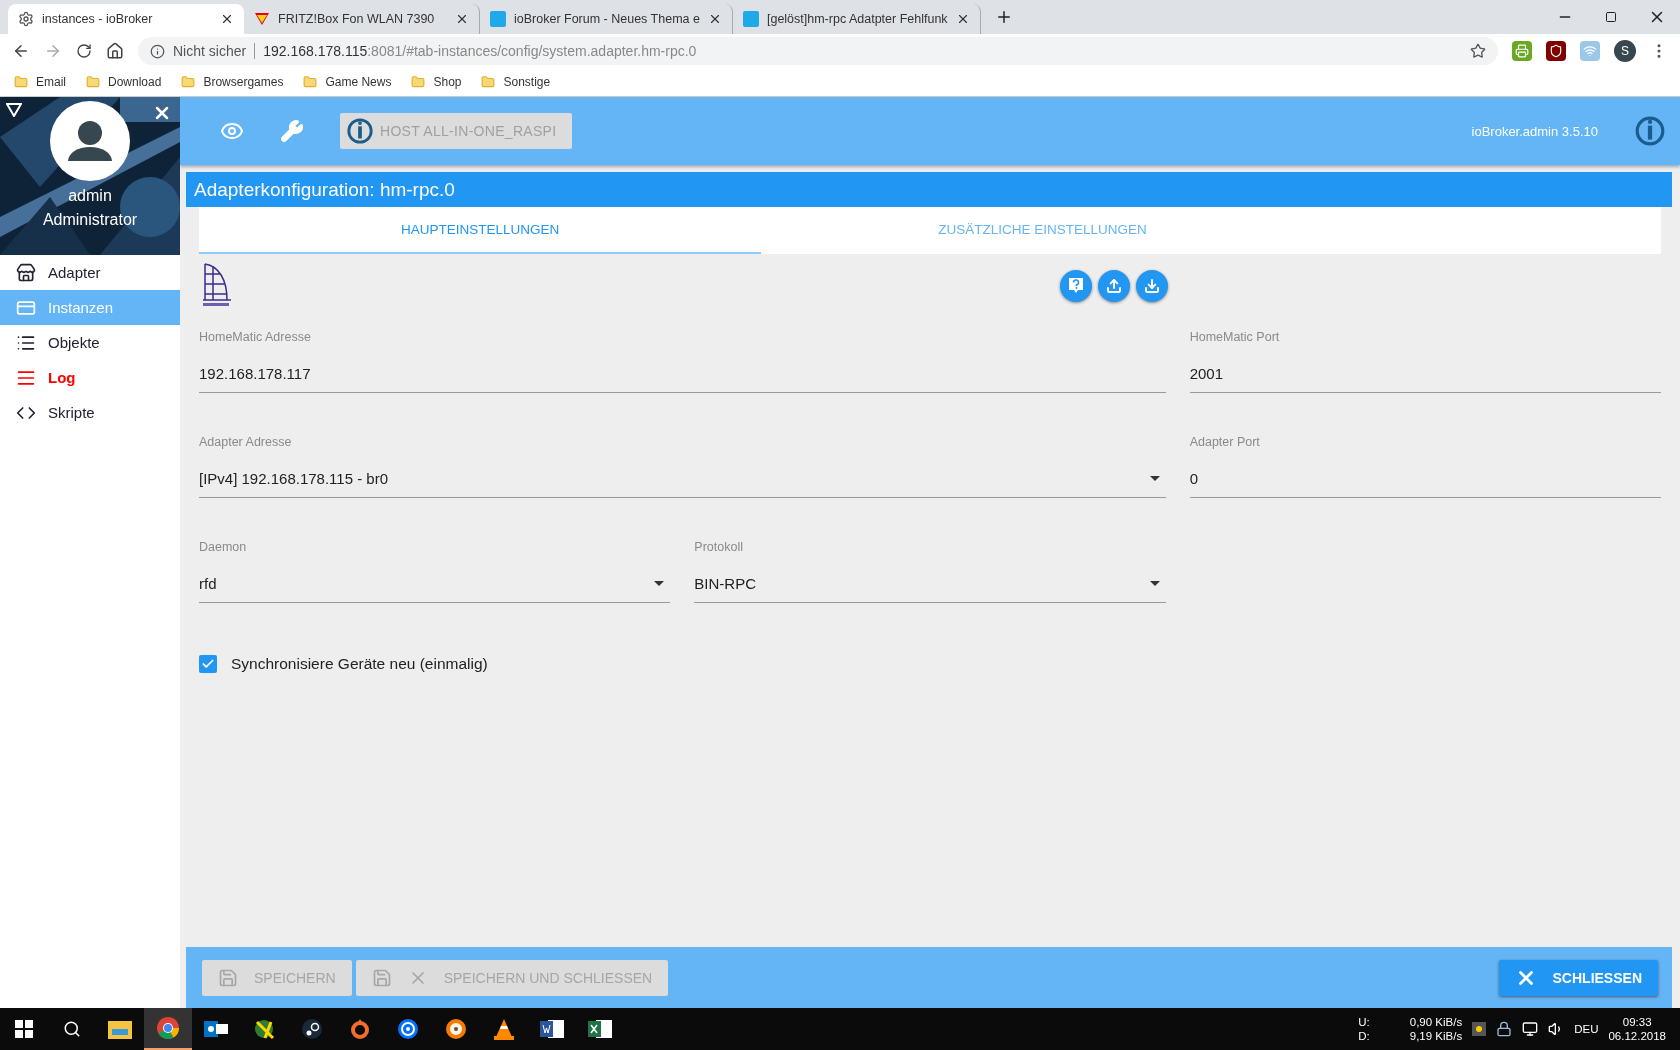  Describe the element at coordinates (516, 82) in the screenshot. I see `bookmark: Sonstige` at that location.